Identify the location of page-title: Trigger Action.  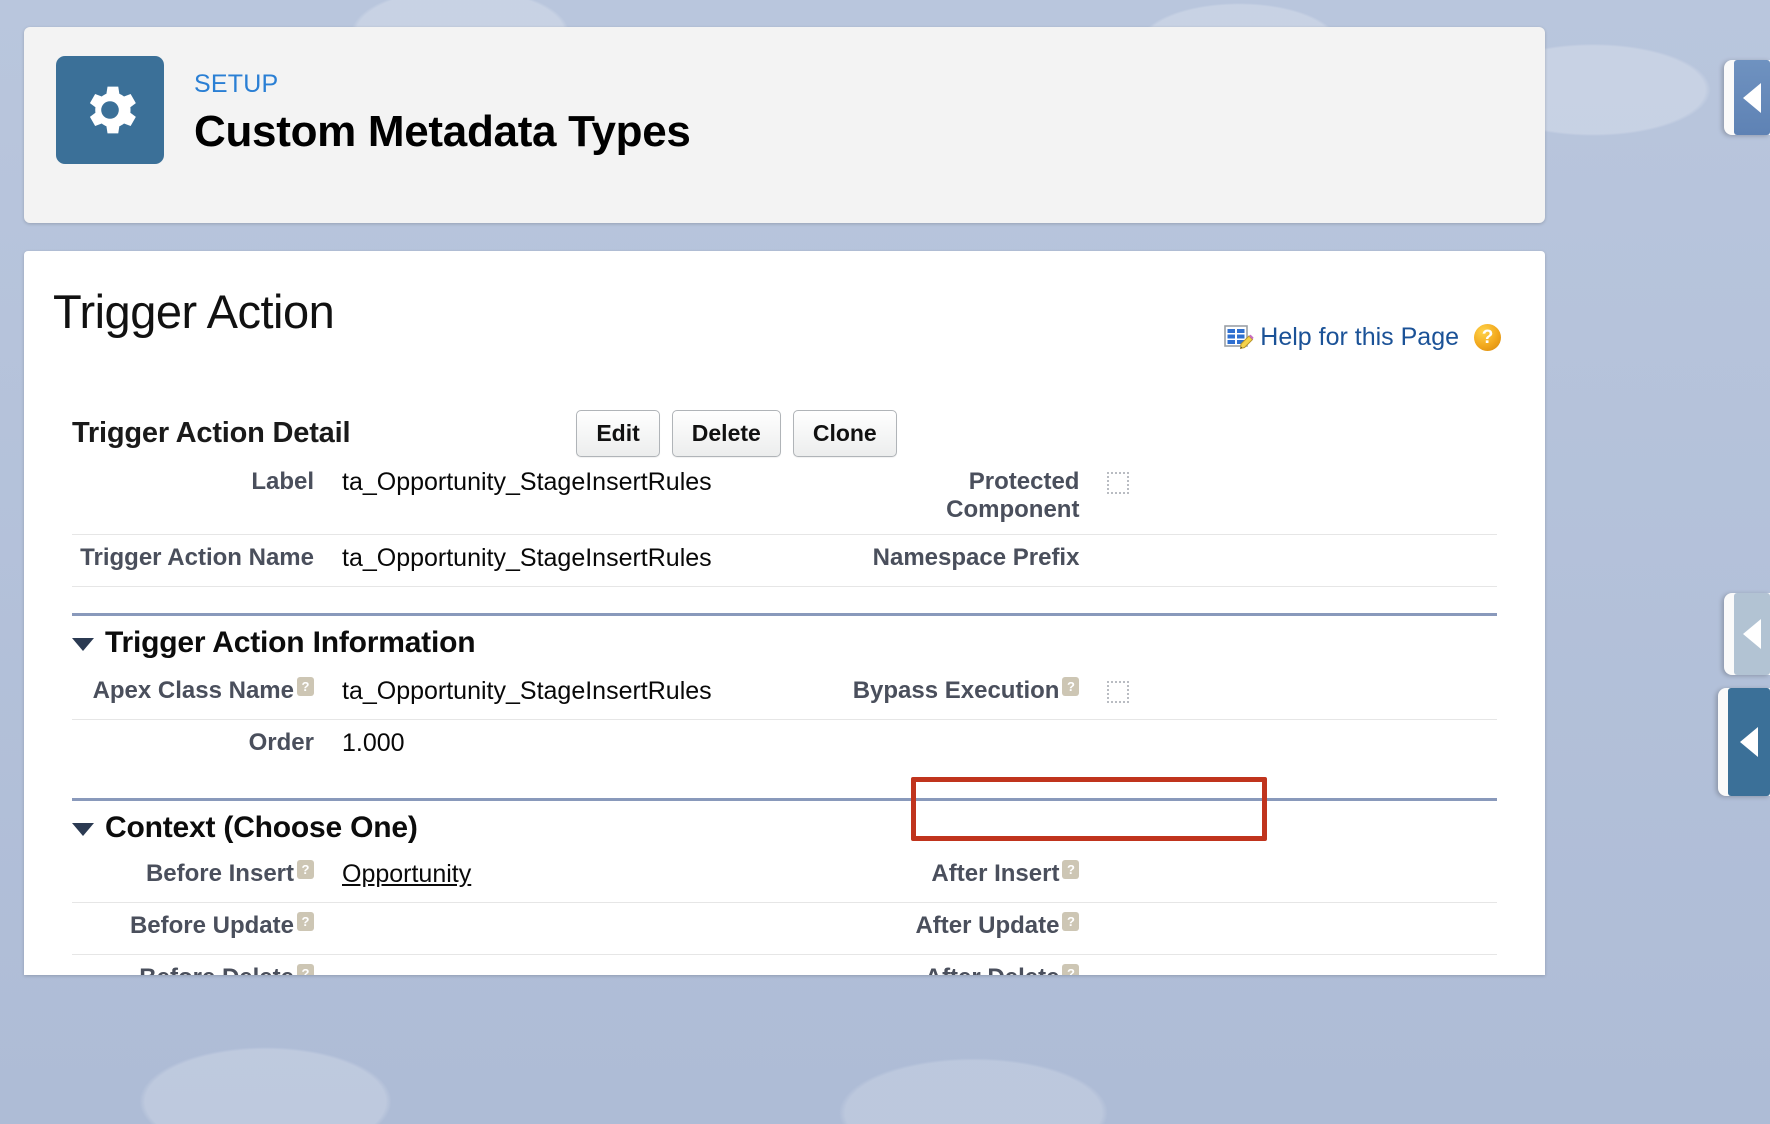
(194, 311).